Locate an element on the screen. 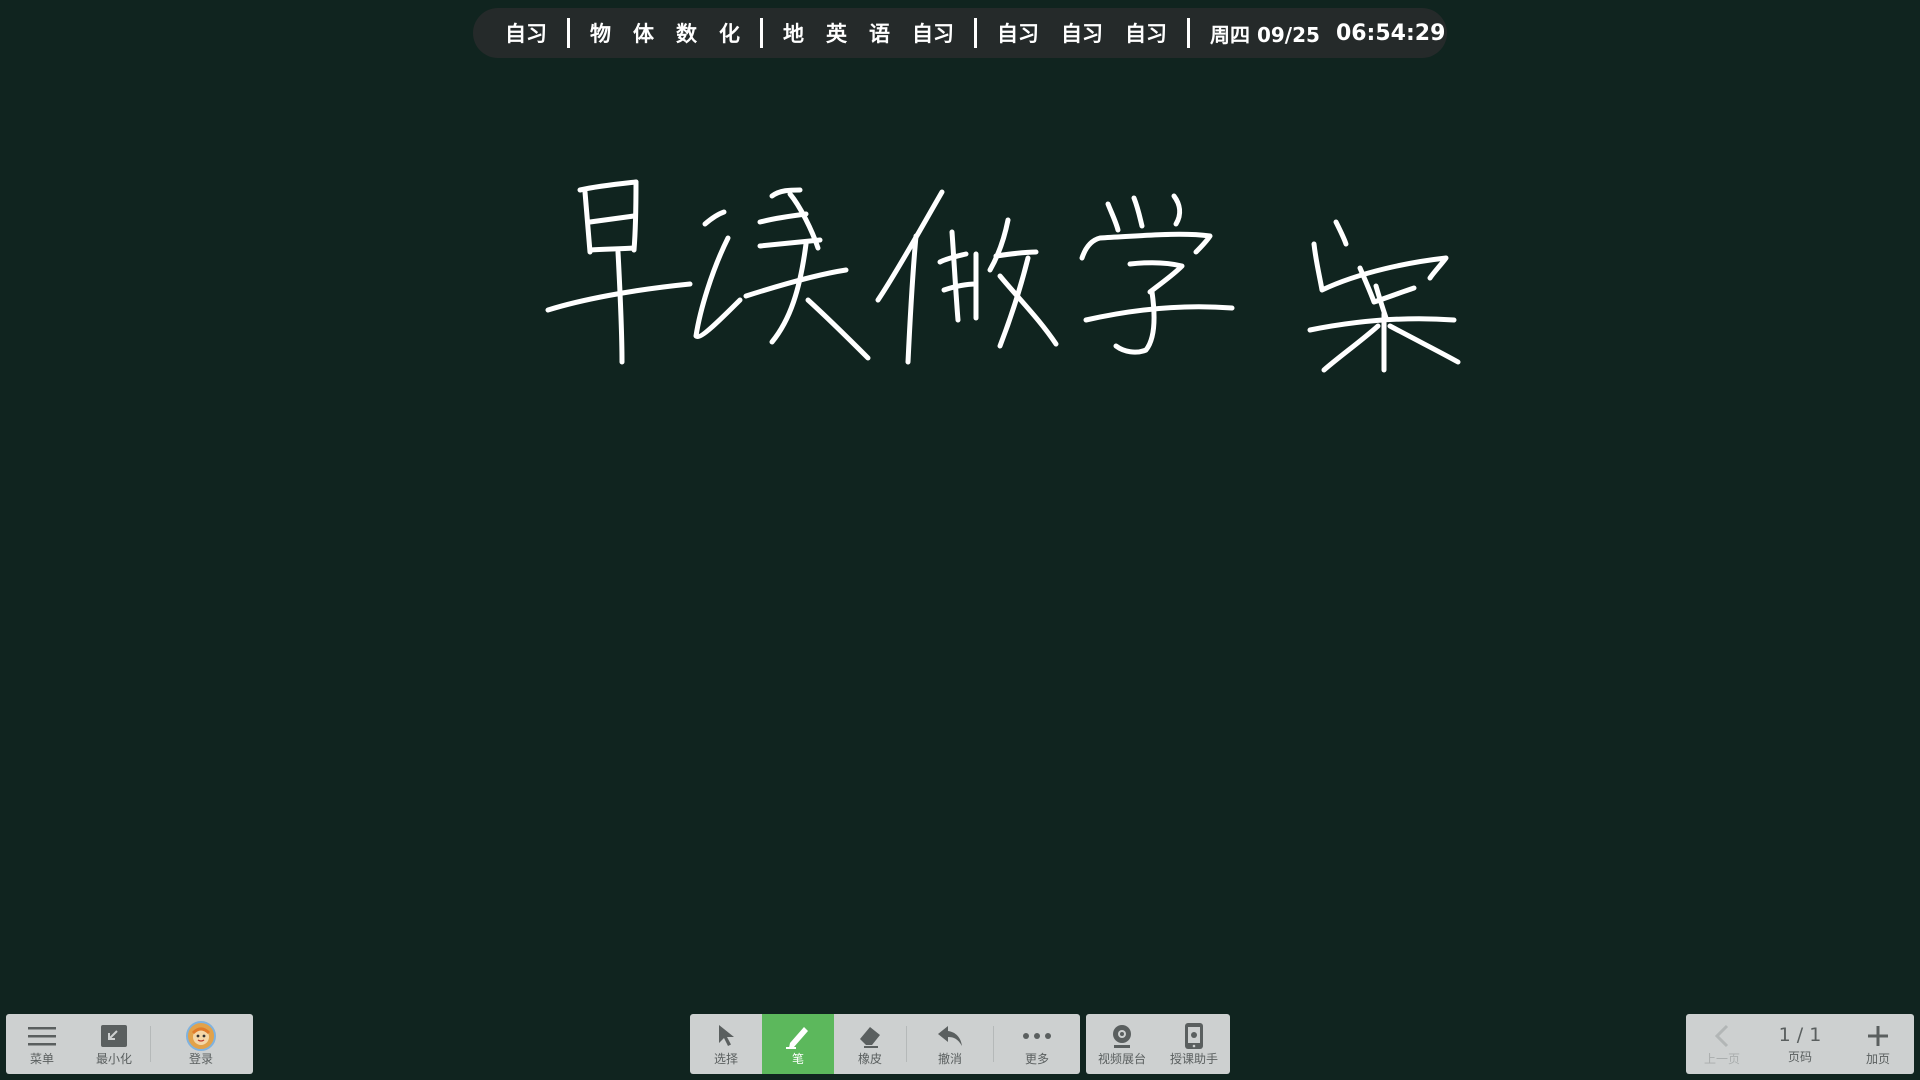 The width and height of the screenshot is (1920, 1080). phone-icon is located at coordinates (1194, 1036).